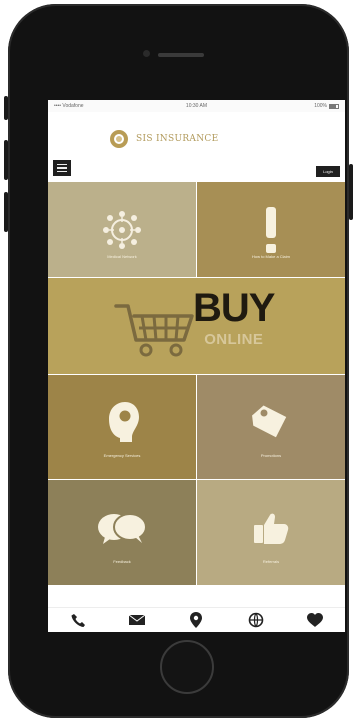 The height and width of the screenshot is (722, 357). What do you see at coordinates (351, 192) in the screenshot?
I see `power-button` at bounding box center [351, 192].